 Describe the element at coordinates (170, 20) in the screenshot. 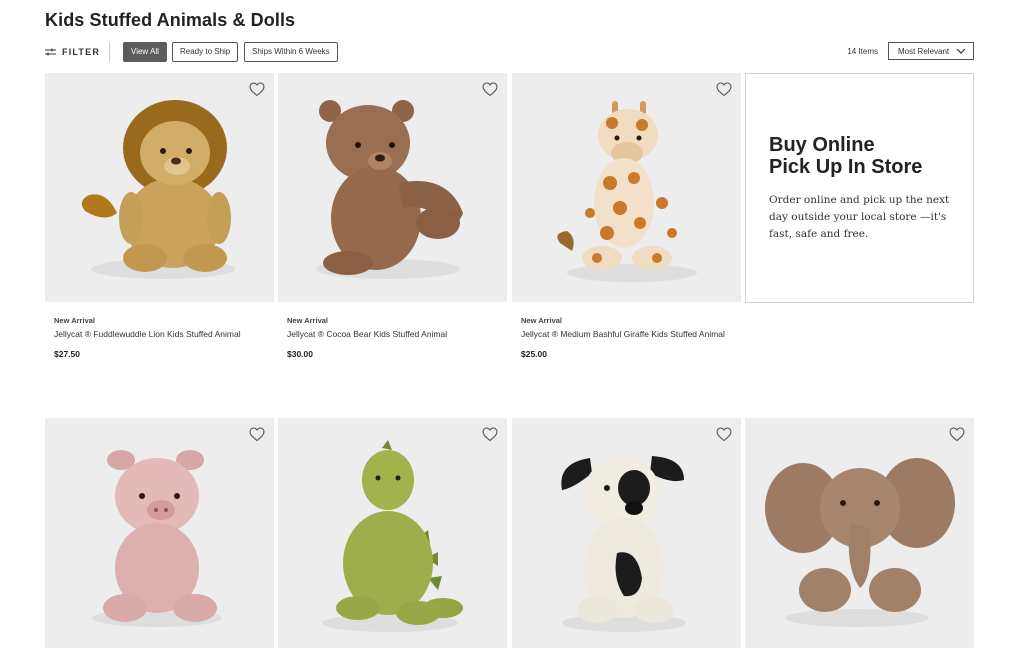

I see `page-title: Kids Stuffed Animals & Dolls` at that location.